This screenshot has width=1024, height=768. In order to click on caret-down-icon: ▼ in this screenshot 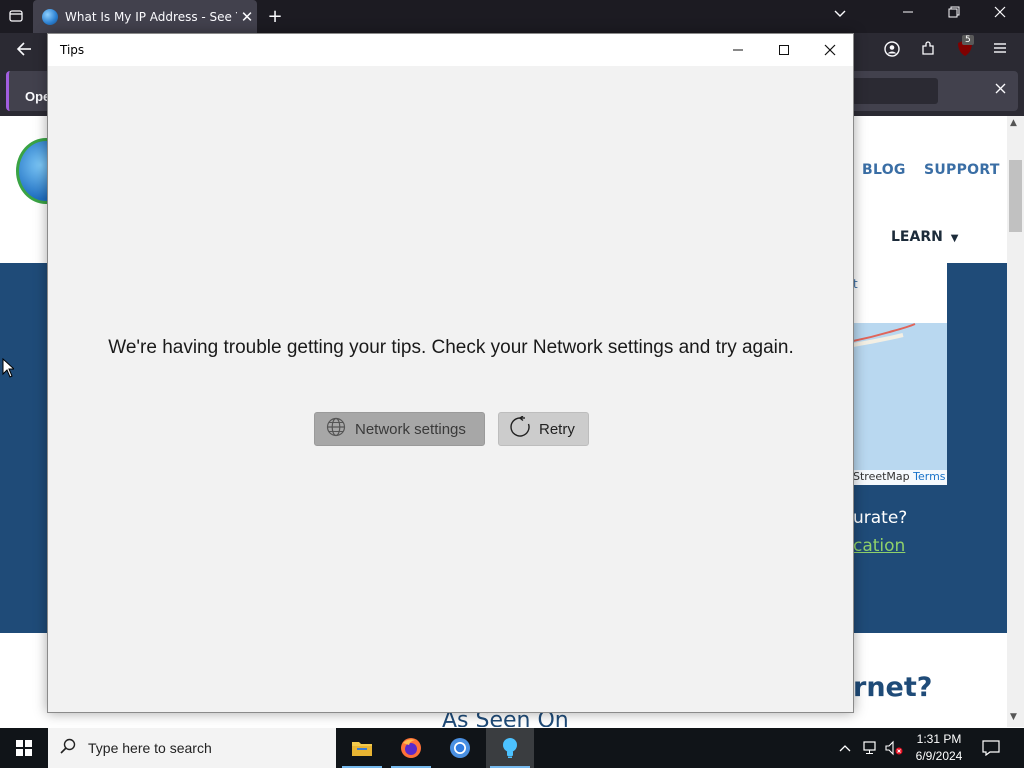, I will do `click(954, 238)`.